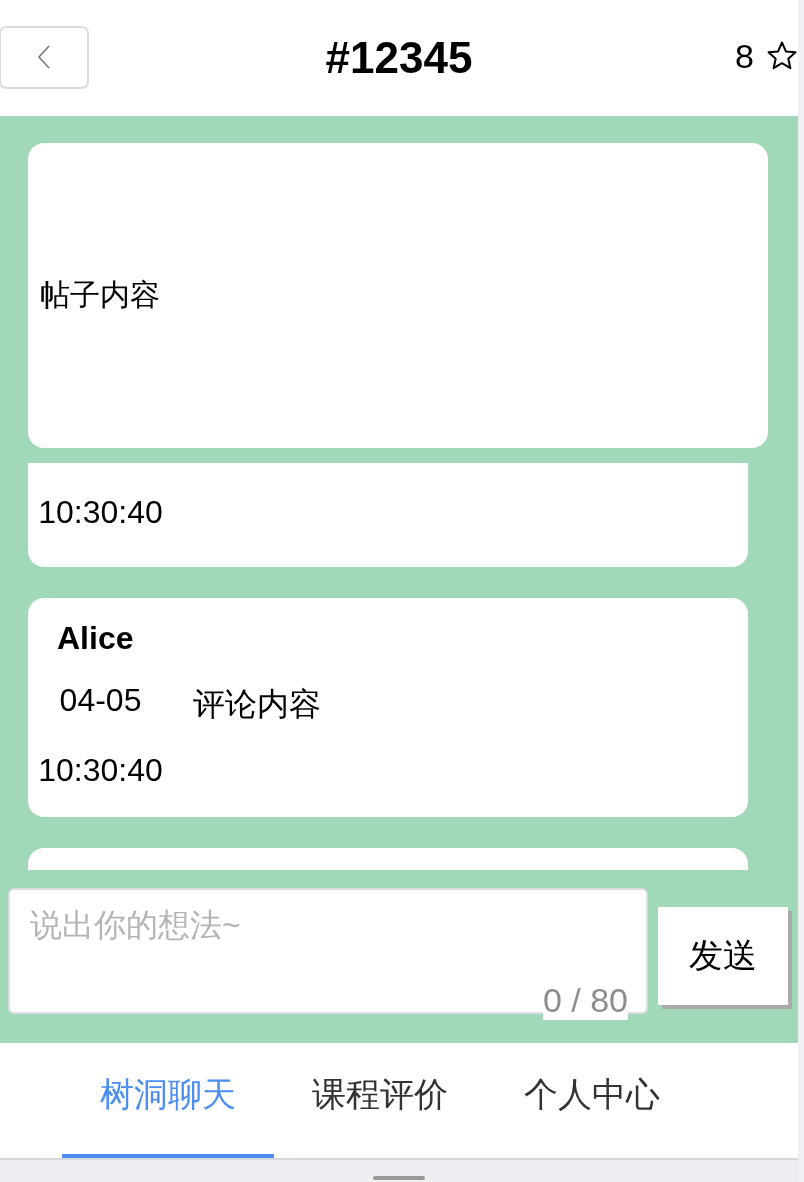  What do you see at coordinates (44, 57) in the screenshot?
I see `chevron-left-icon` at bounding box center [44, 57].